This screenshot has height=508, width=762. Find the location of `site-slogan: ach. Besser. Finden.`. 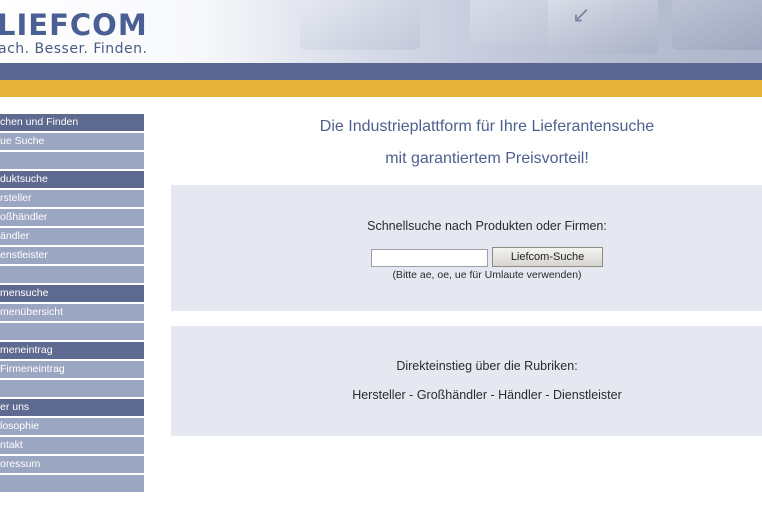

site-slogan: ach. Besser. Finden. is located at coordinates (74, 49).